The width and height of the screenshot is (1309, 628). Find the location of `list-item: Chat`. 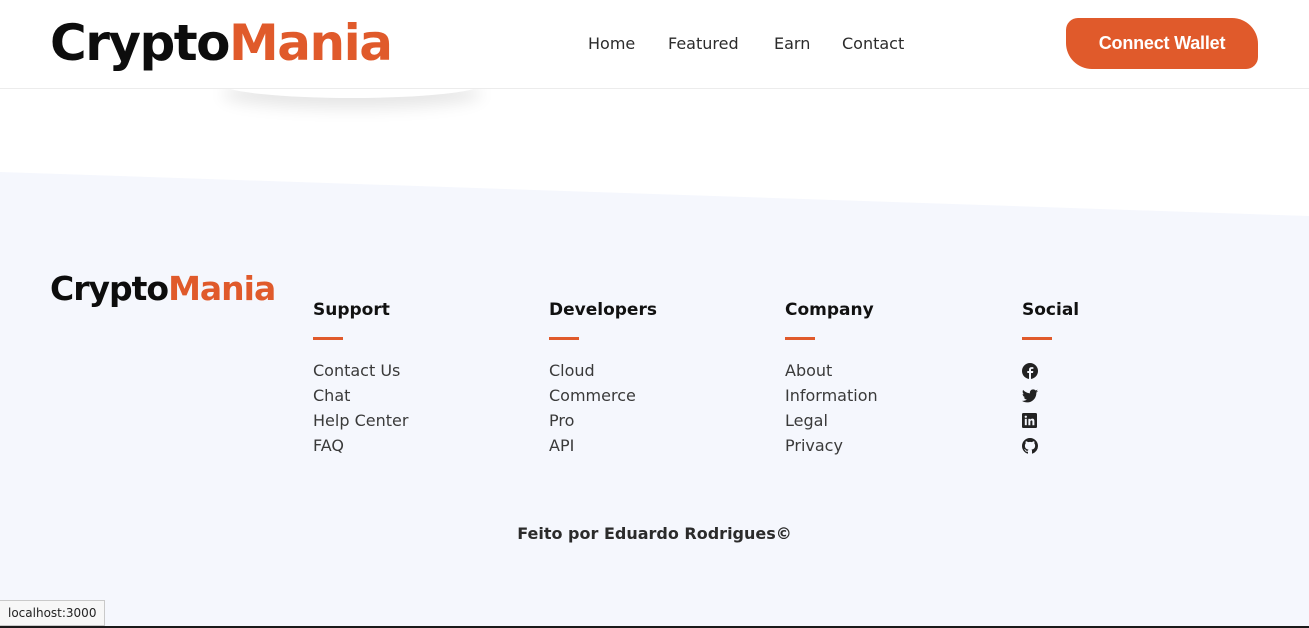

list-item: Chat is located at coordinates (423, 395).